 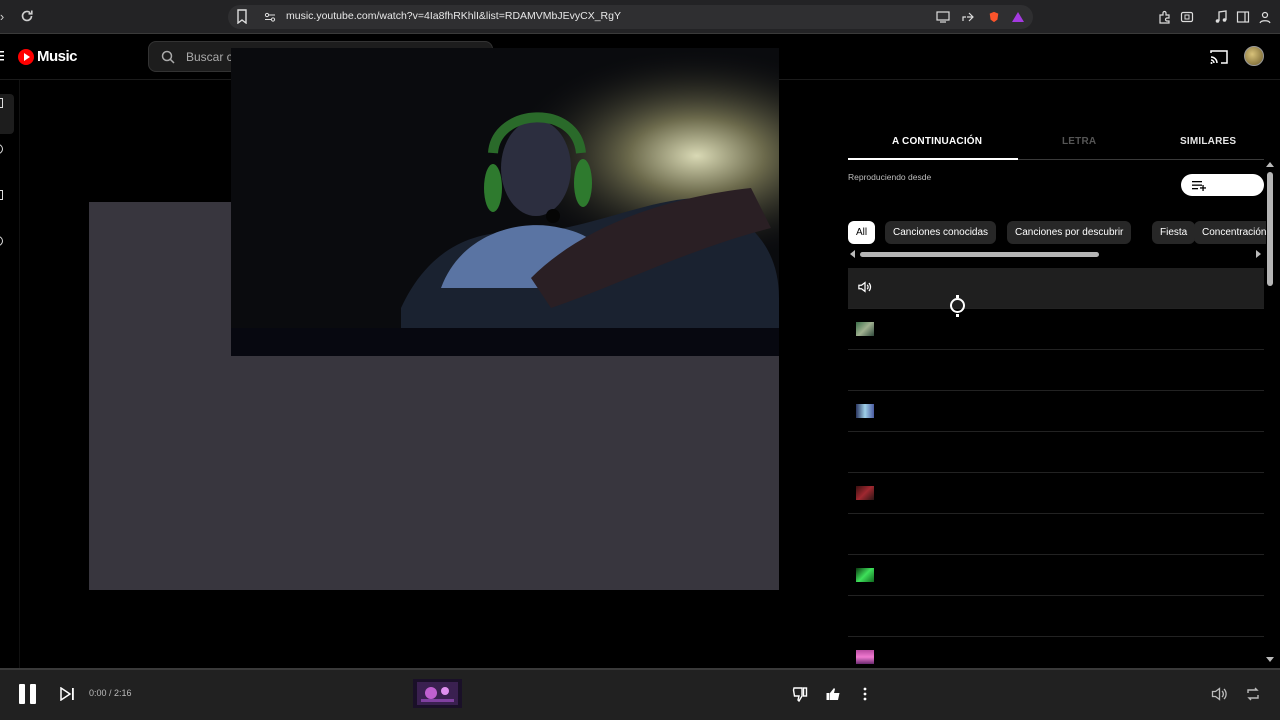 I want to click on chip-discover: Canciones por descubrir, so click(x=1069, y=232).